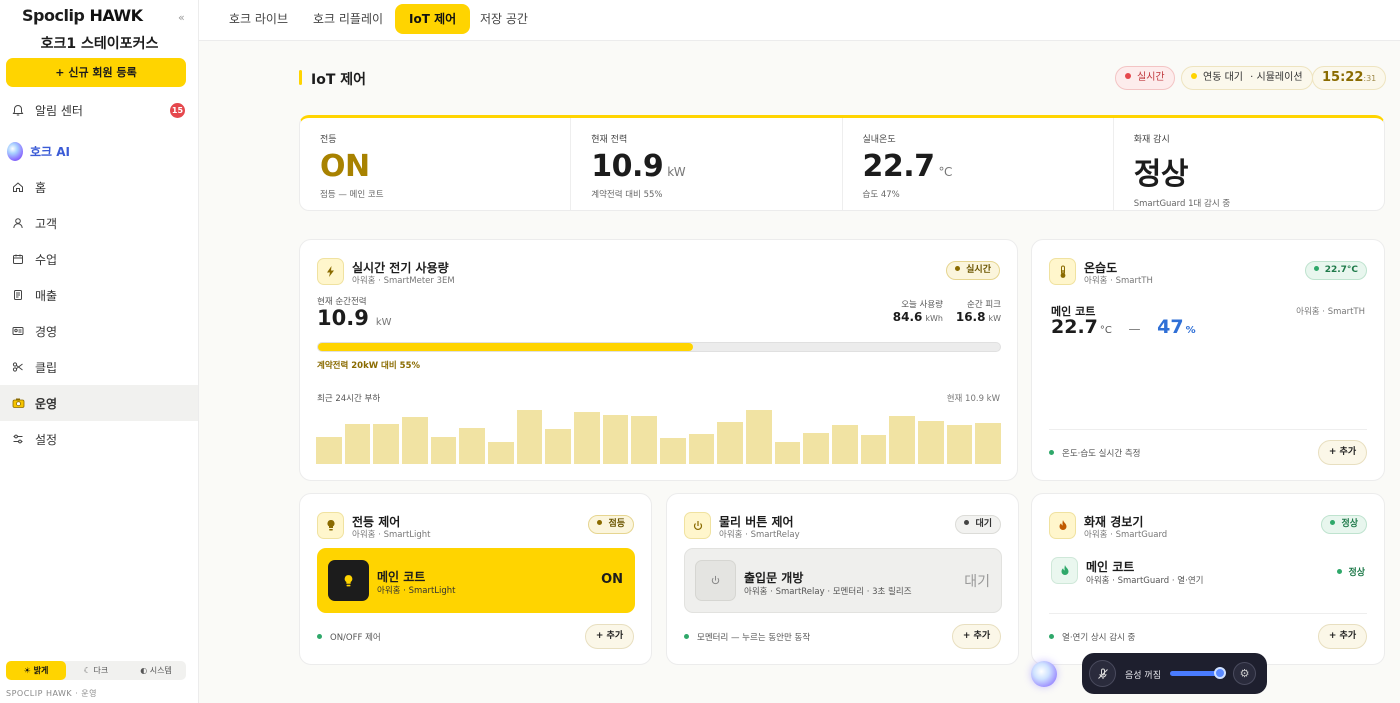  I want to click on receipt-icon, so click(18, 295).